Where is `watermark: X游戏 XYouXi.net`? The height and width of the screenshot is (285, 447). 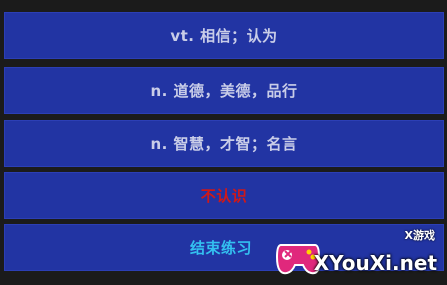 watermark: X游戏 XYouXi.net is located at coordinates (356, 251).